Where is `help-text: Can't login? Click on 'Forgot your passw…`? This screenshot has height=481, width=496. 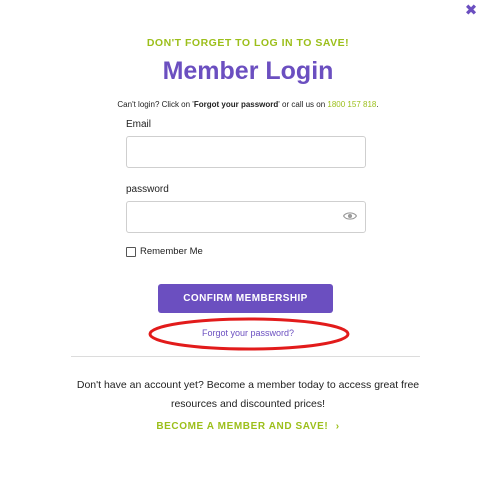 help-text: Can't login? Click on 'Forgot your passw… is located at coordinates (248, 104).